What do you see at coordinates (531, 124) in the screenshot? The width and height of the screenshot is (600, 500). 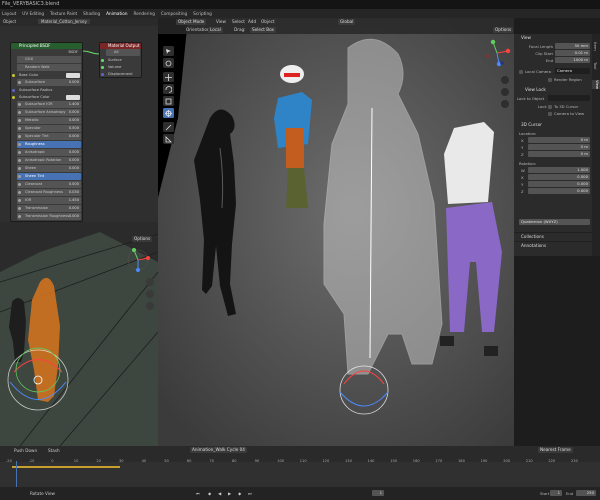 I see `3d-cursor-header: 3D Cursor` at bounding box center [531, 124].